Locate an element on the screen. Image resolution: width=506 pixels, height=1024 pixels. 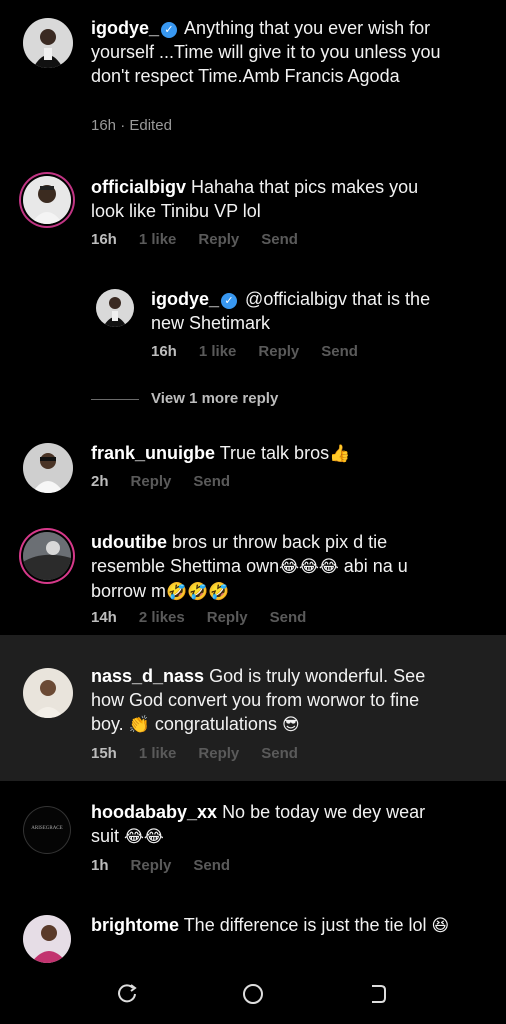
avatar-label: ARISEGRACE is located at coordinates (47, 828).